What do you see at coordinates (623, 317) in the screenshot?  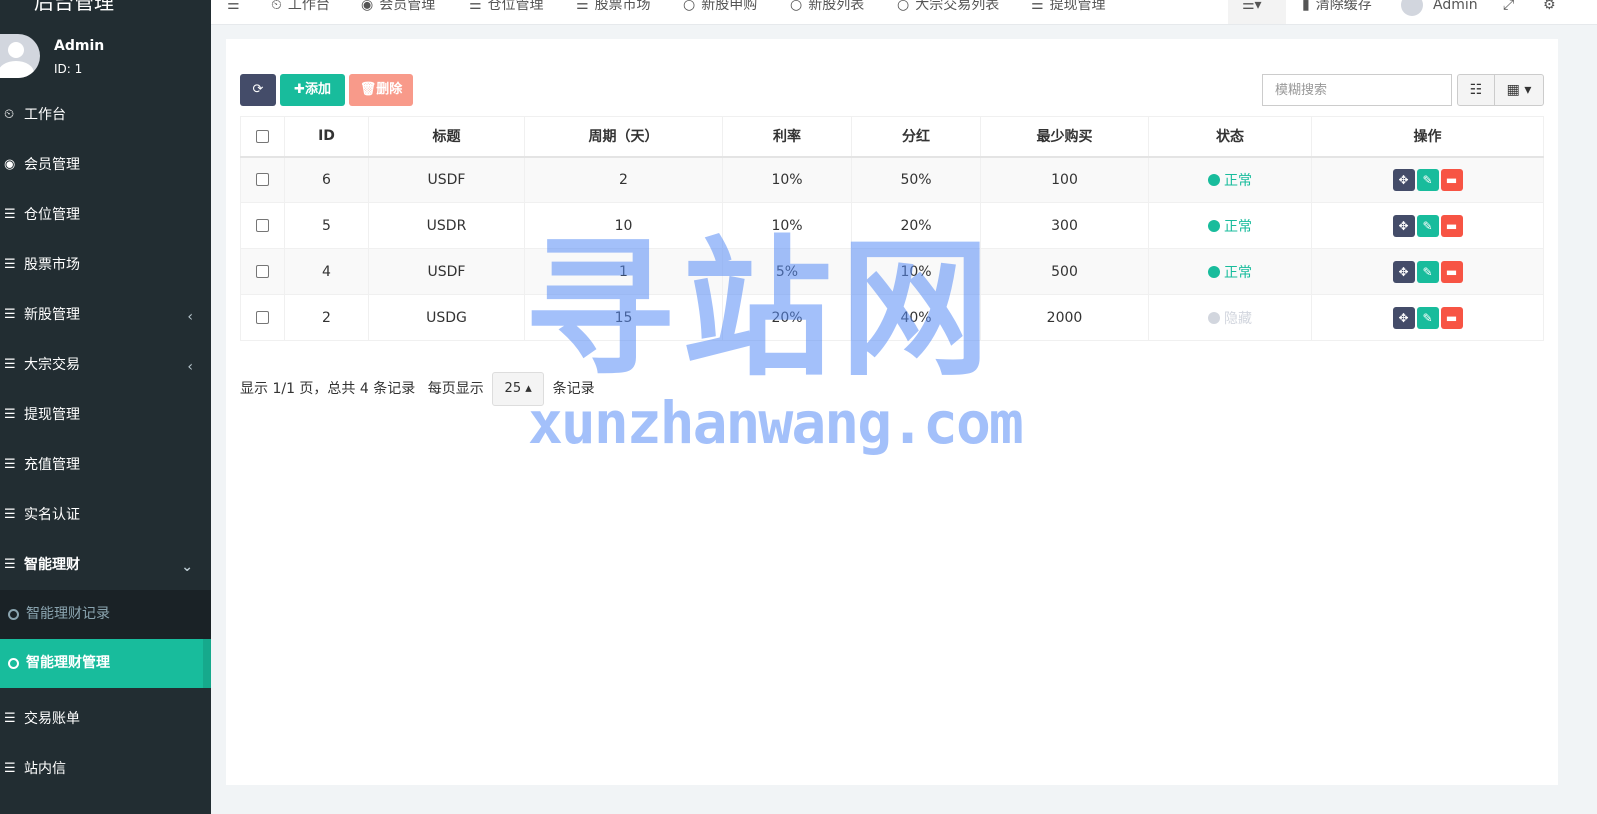 I see `cell-period: 15` at bounding box center [623, 317].